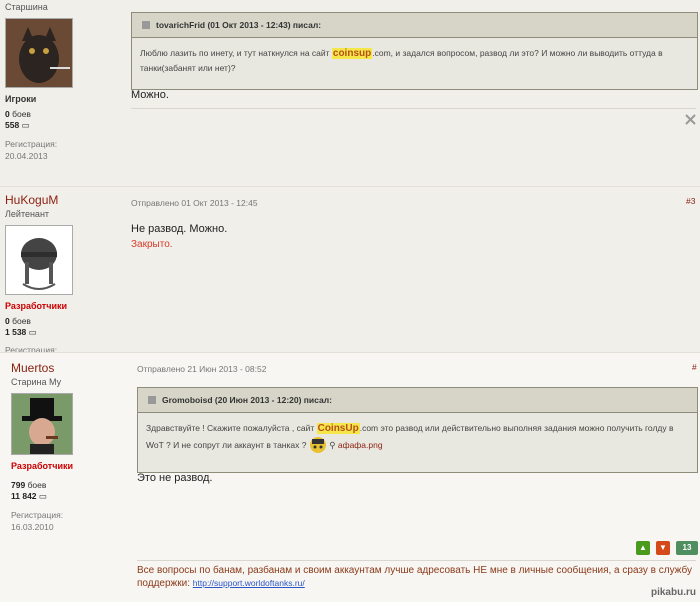  I want to click on post-date: Отправлено 21 Июн 2013 - 08:52, so click(202, 369).